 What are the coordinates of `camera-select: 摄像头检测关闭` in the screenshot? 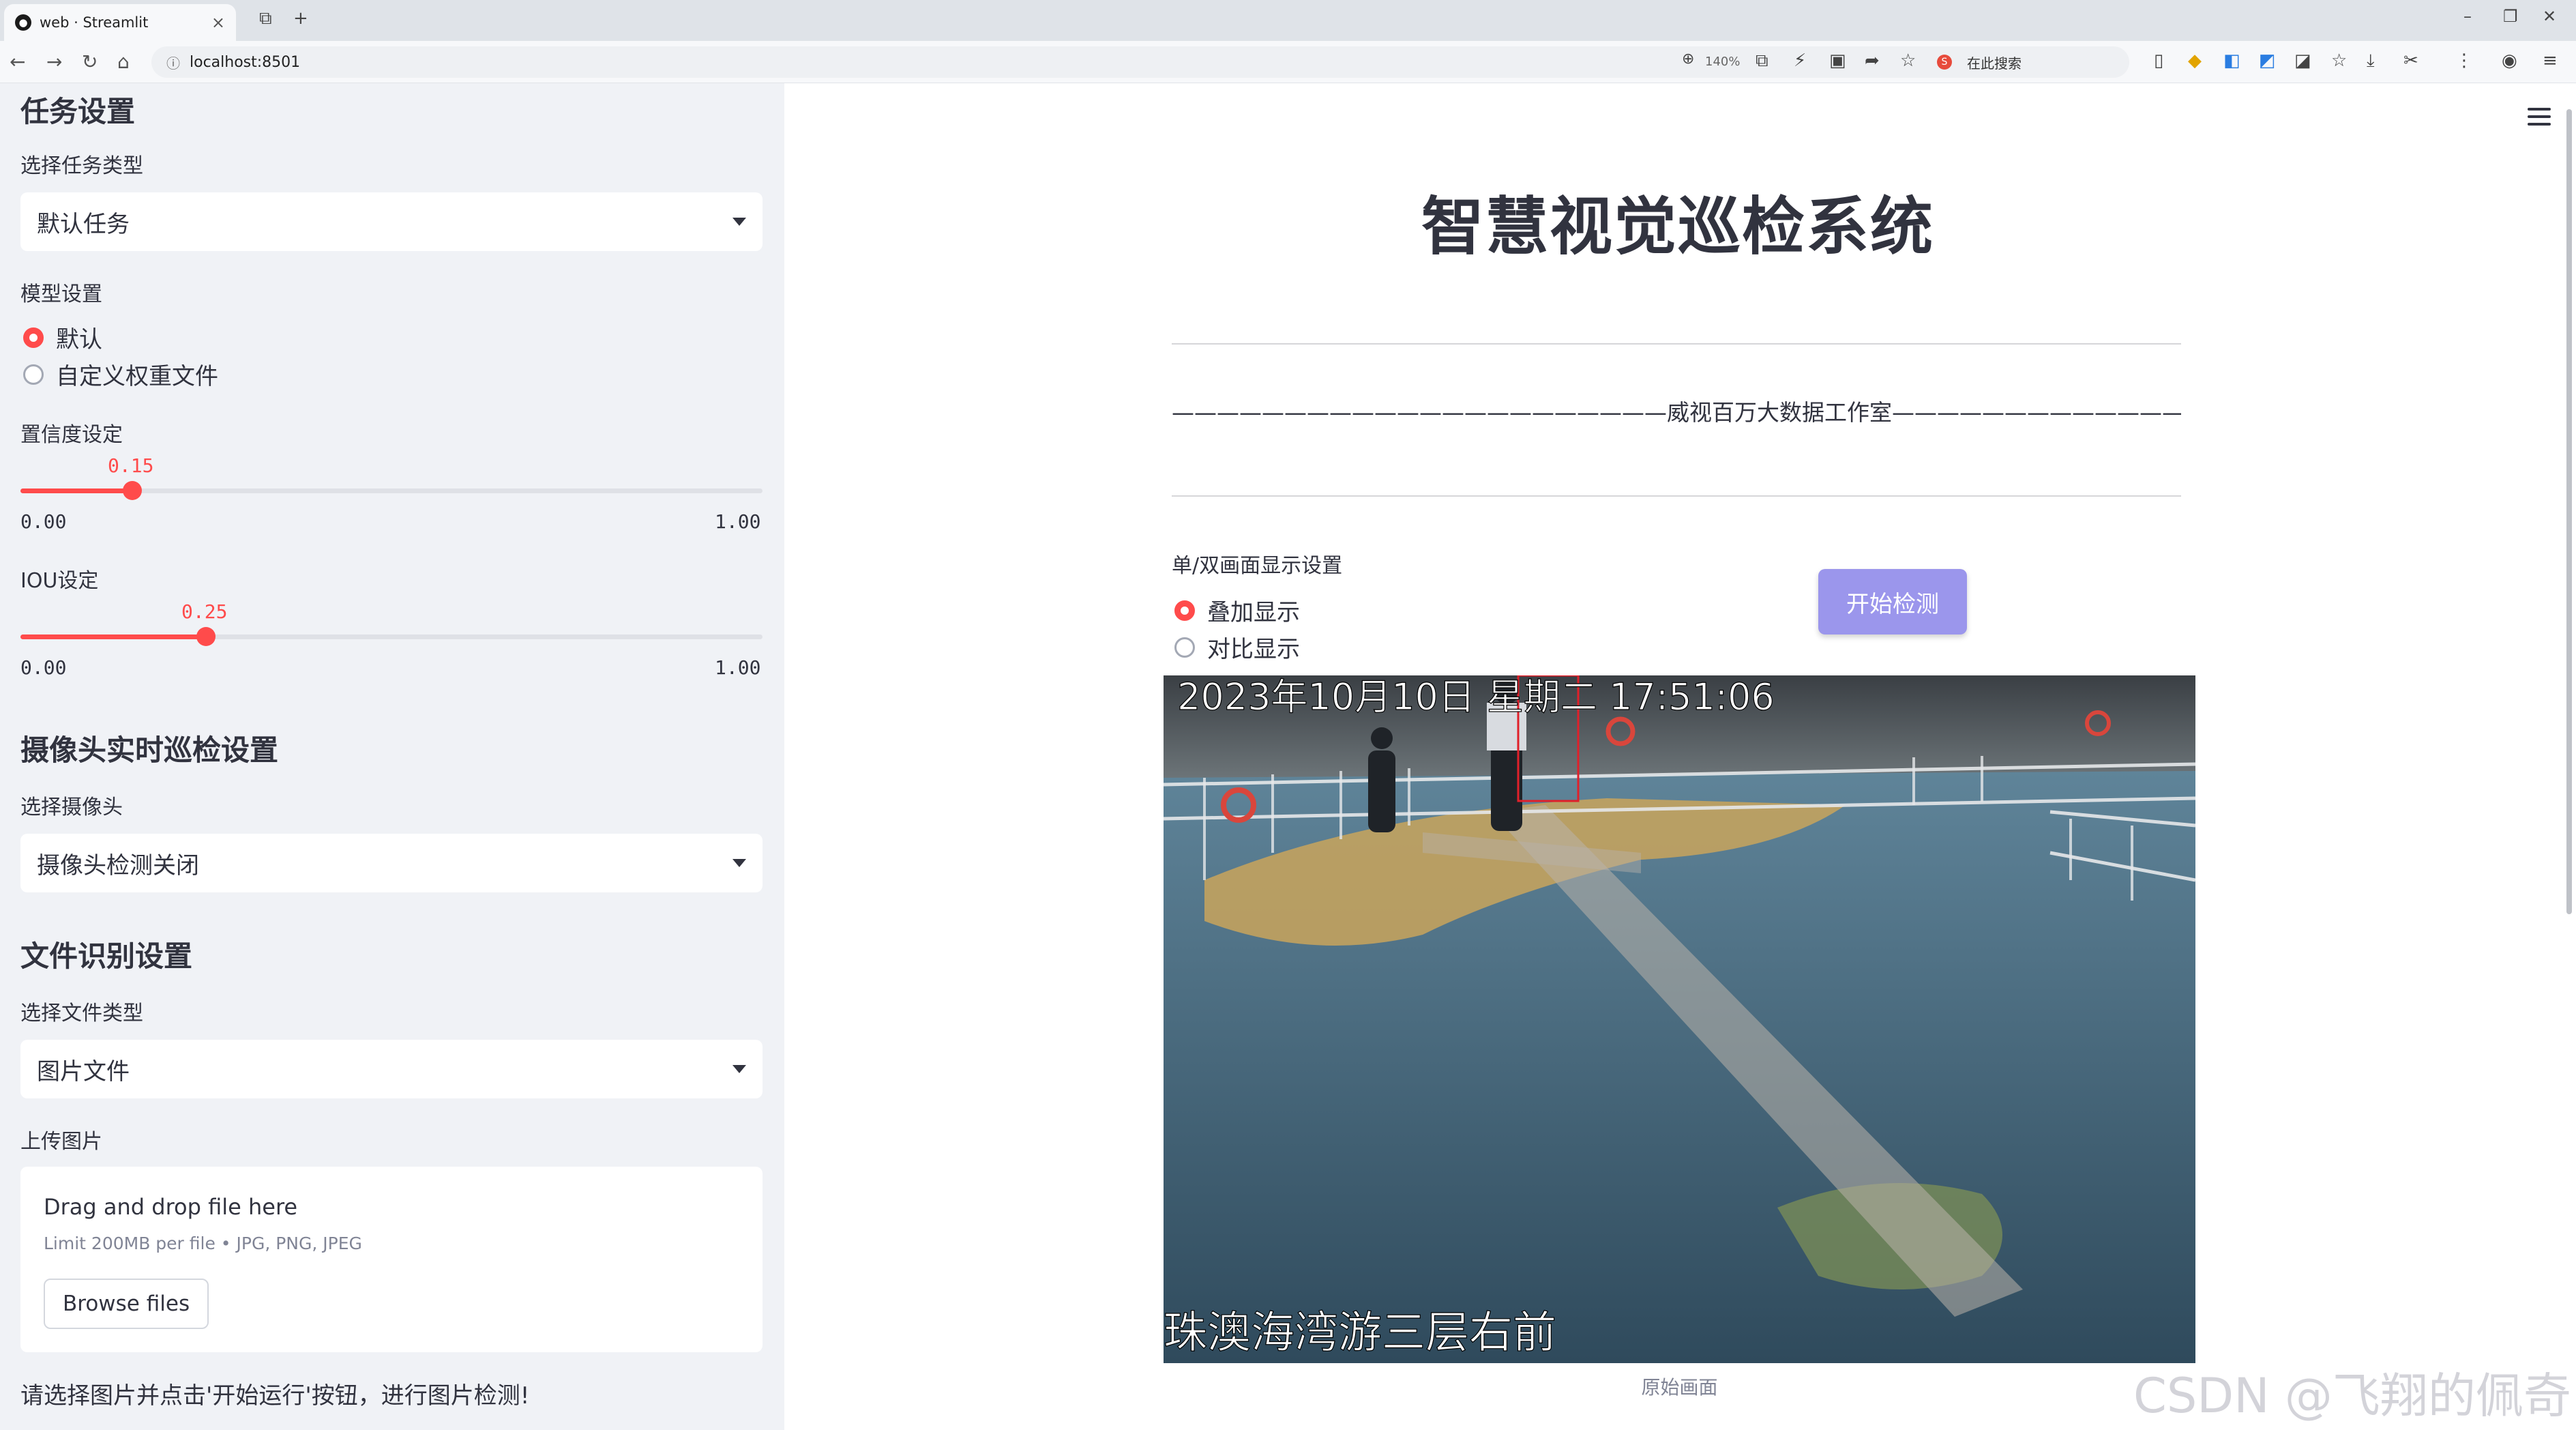 It's located at (391, 863).